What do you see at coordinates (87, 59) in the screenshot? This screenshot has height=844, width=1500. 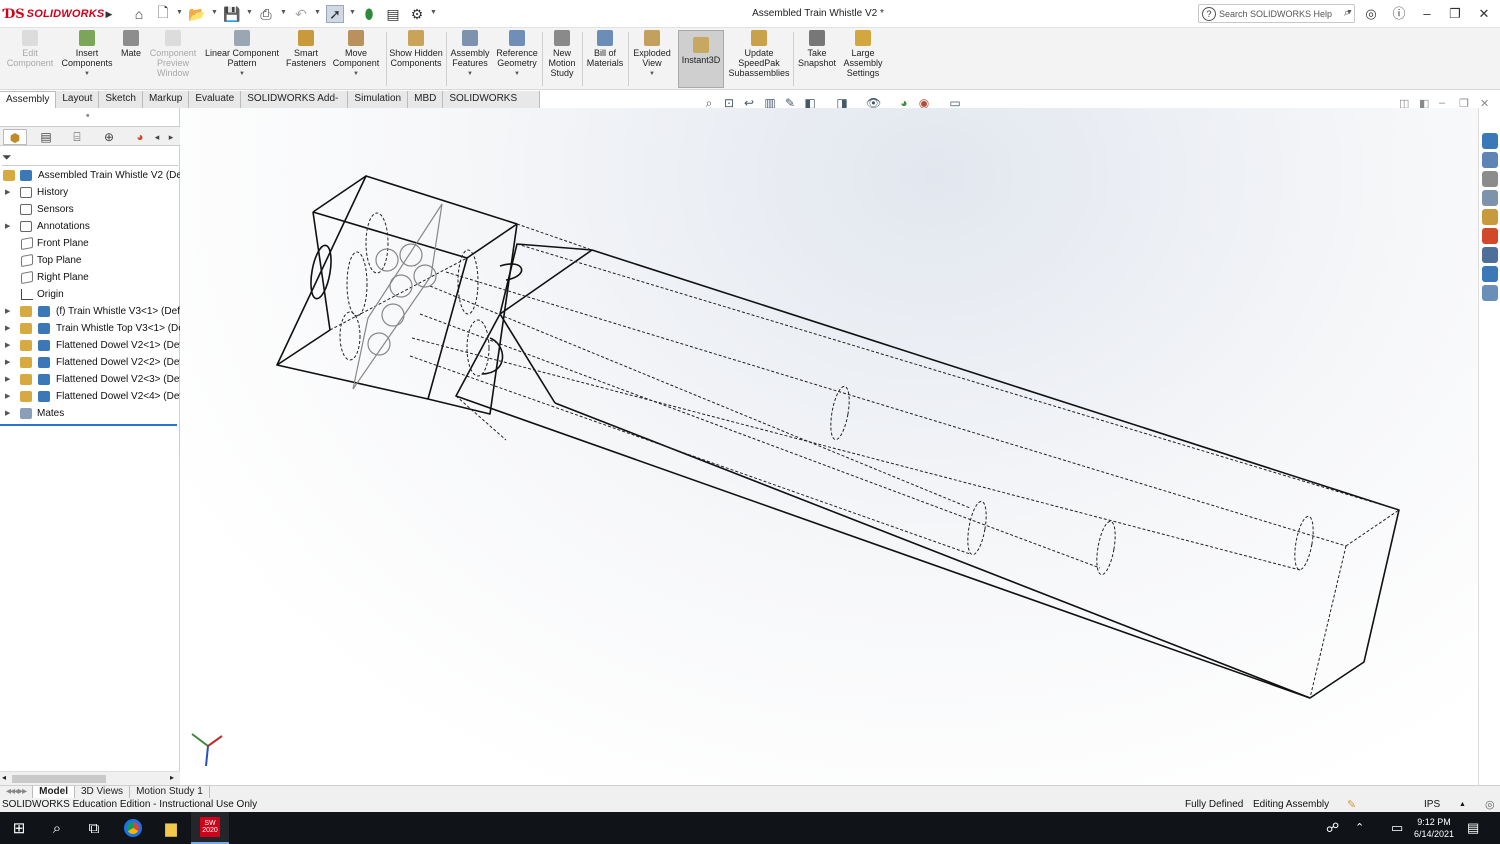 I see `insert-components-button: Insert Components ▼` at bounding box center [87, 59].